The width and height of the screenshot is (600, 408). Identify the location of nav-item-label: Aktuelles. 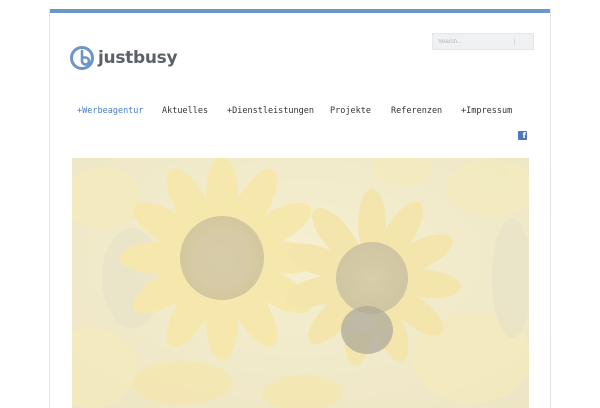
(185, 111).